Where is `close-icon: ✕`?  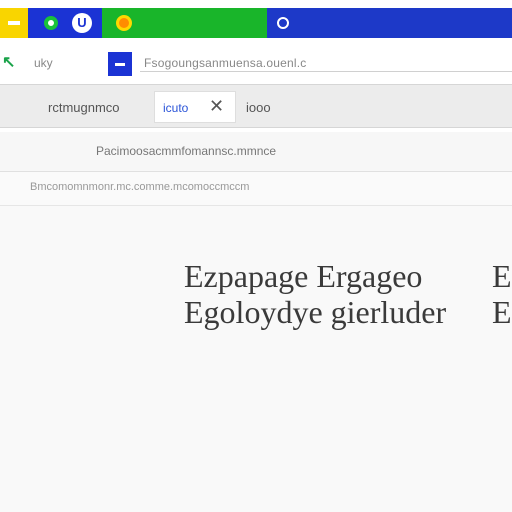 close-icon: ✕ is located at coordinates (216, 106).